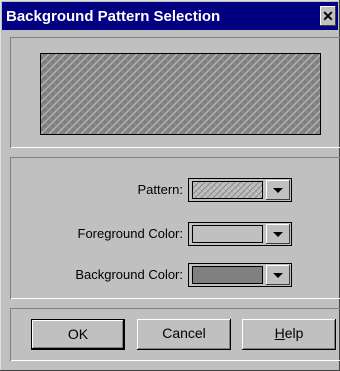 Image resolution: width=340 pixels, height=371 pixels. I want to click on background-row: Background Color:, so click(175, 275).